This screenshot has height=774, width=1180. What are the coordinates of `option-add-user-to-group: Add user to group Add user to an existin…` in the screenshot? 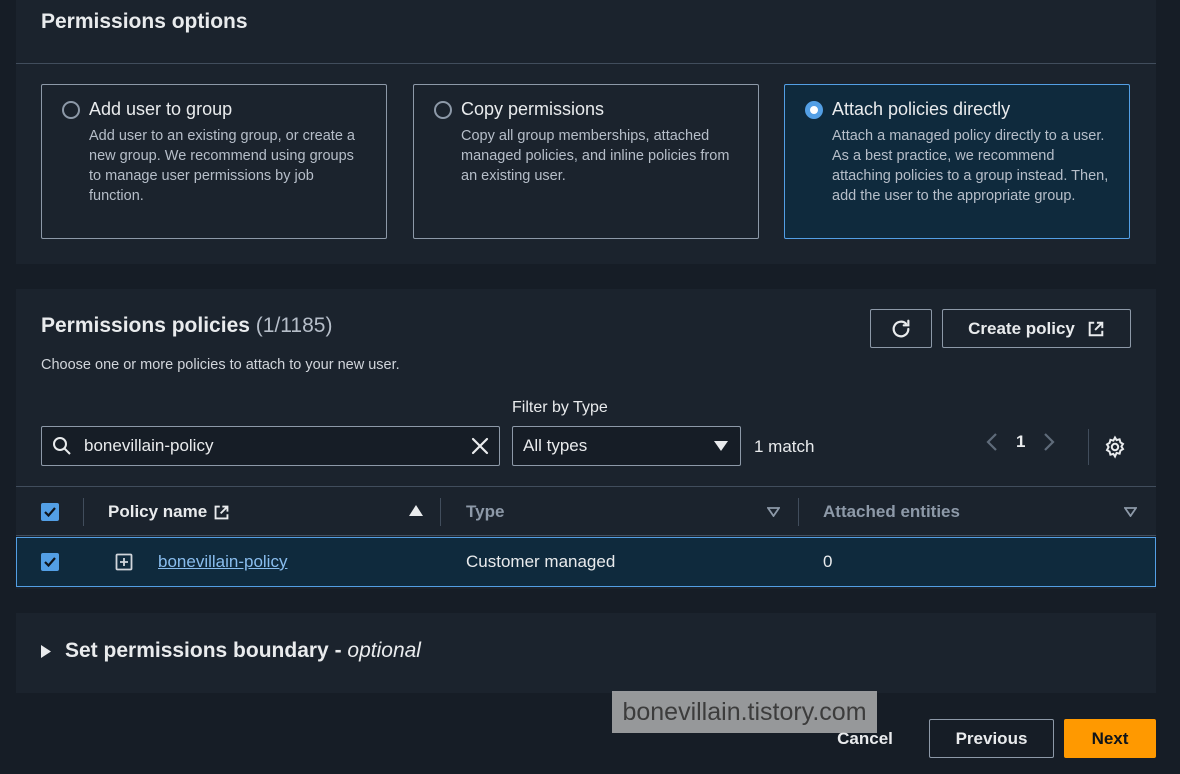 It's located at (214, 161).